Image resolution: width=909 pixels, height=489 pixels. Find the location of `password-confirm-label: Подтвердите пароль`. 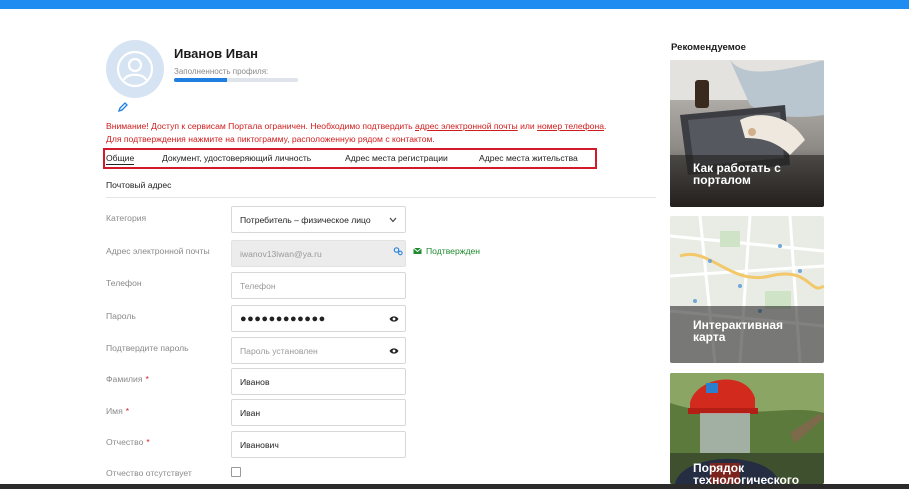

password-confirm-label: Подтвердите пароль is located at coordinates (147, 348).